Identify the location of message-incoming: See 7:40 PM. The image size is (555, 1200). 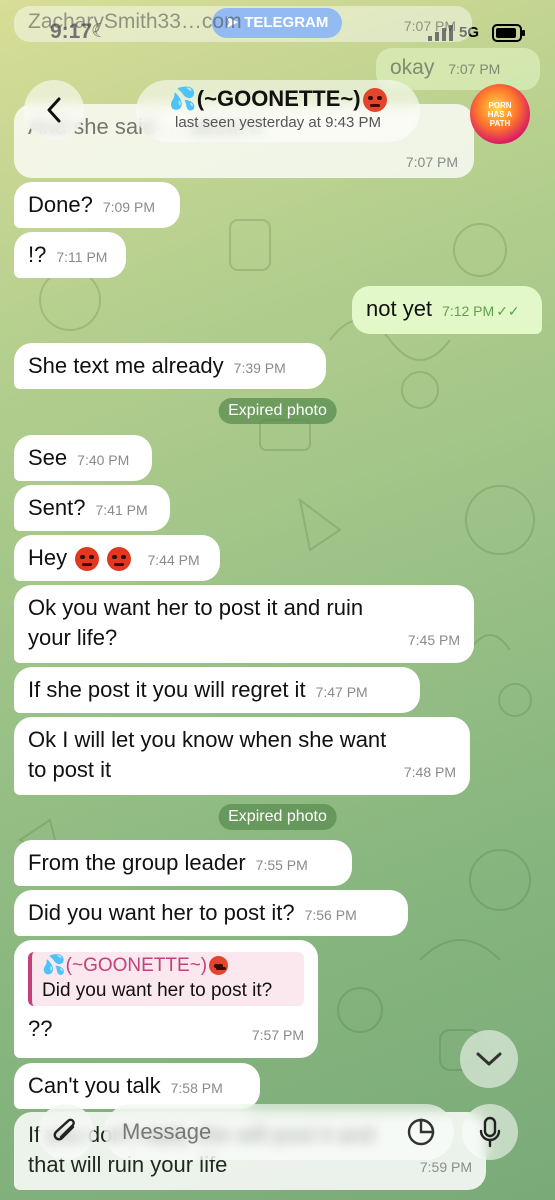
(83, 458).